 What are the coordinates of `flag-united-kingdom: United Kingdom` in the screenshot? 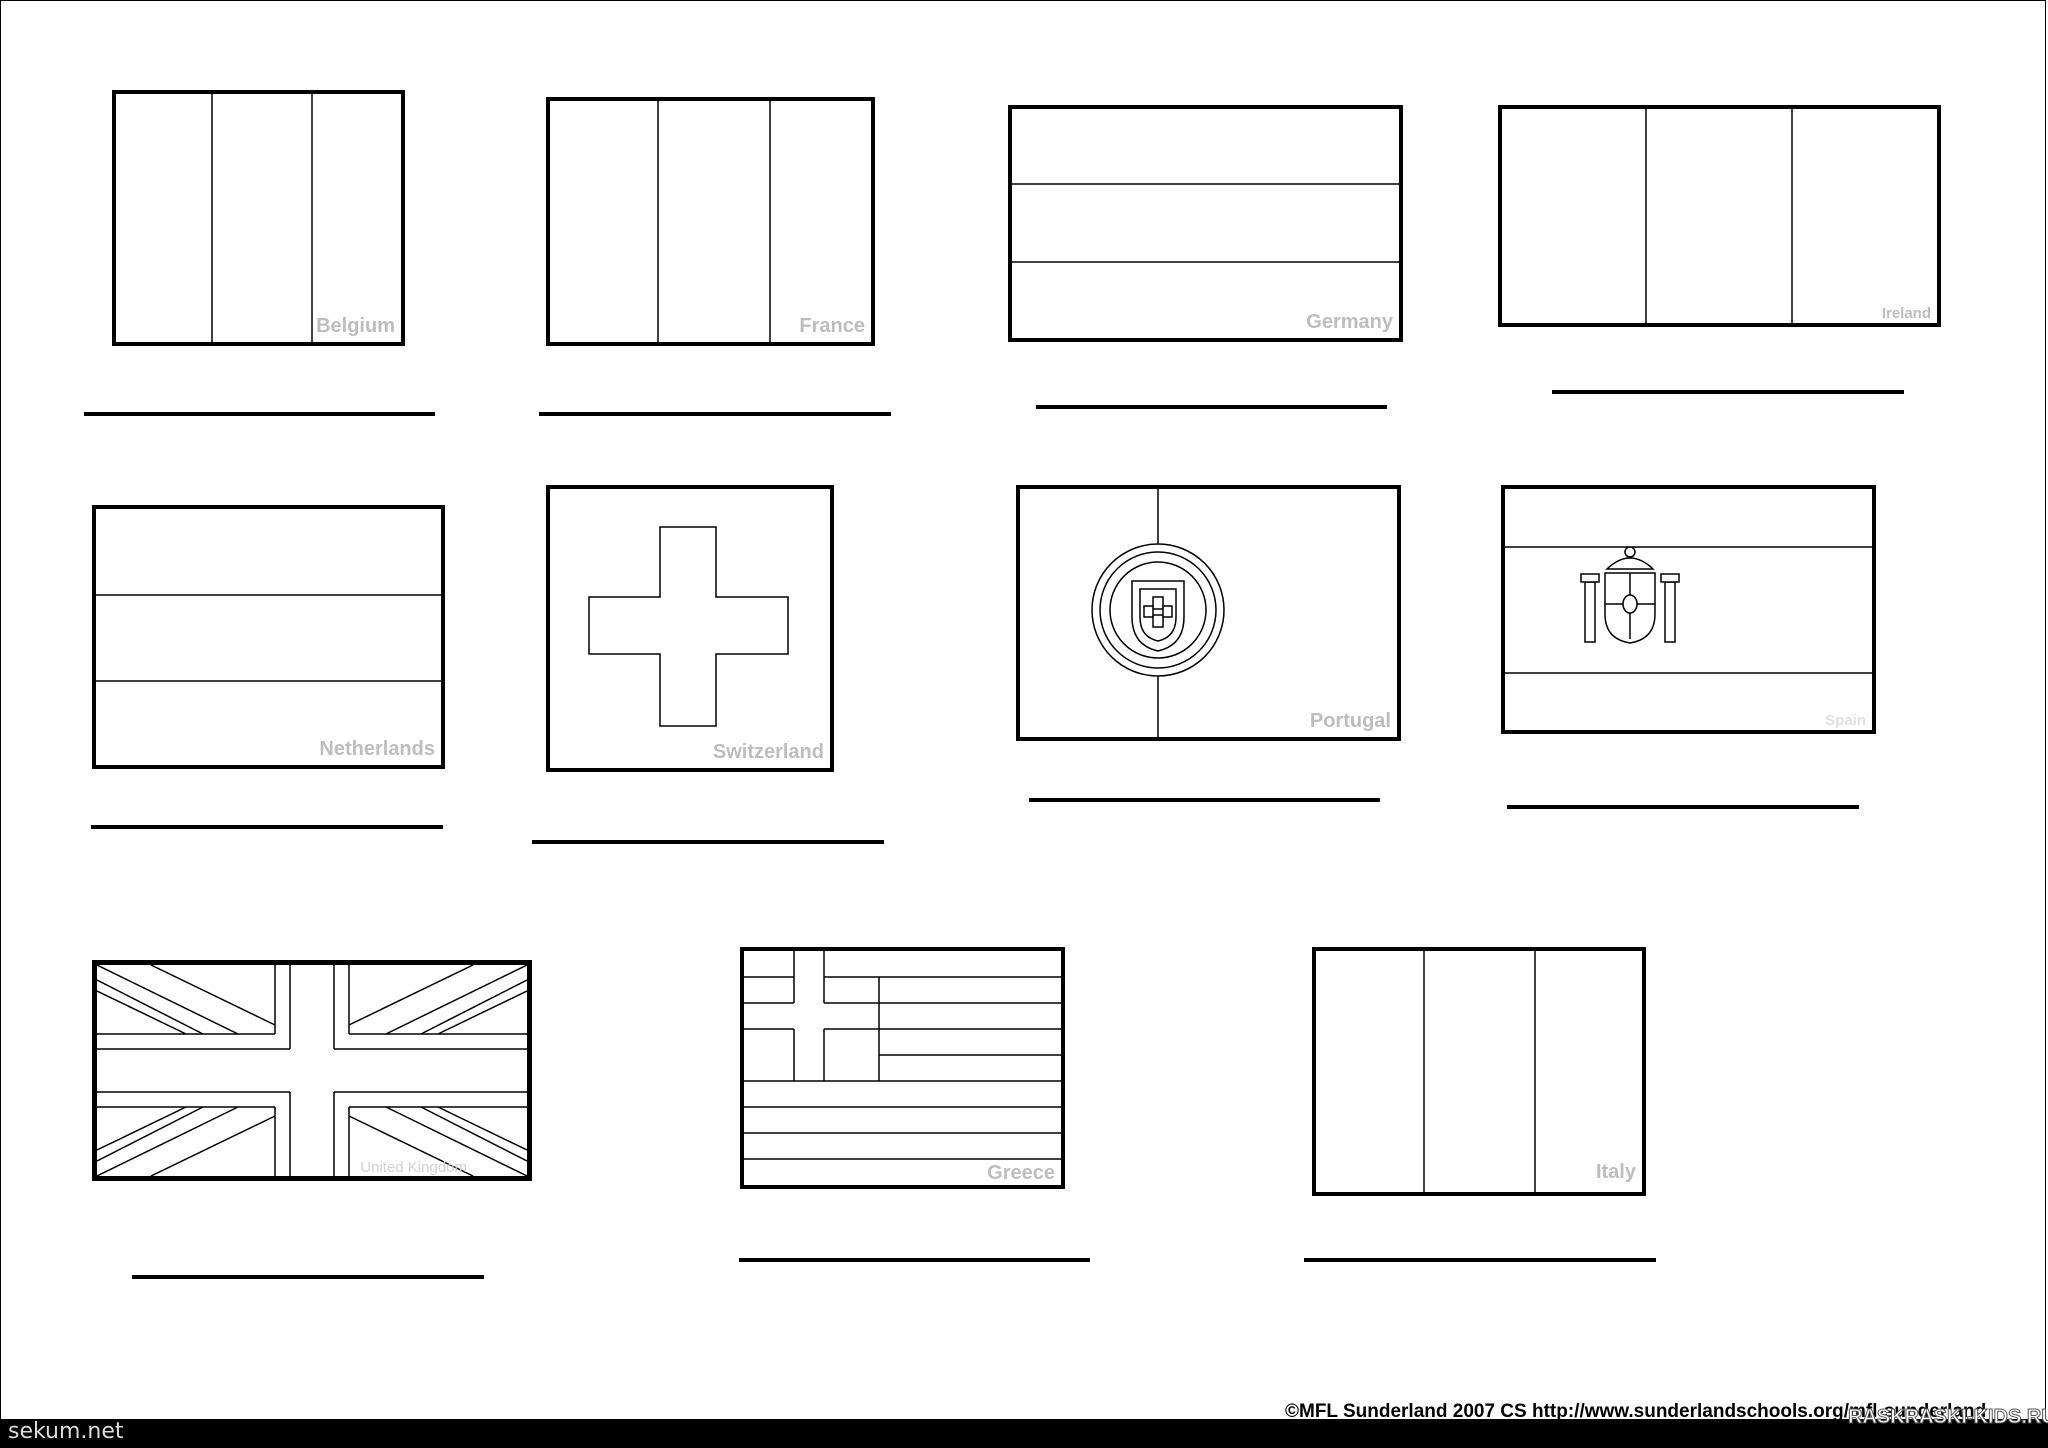 It's located at (312, 1070).